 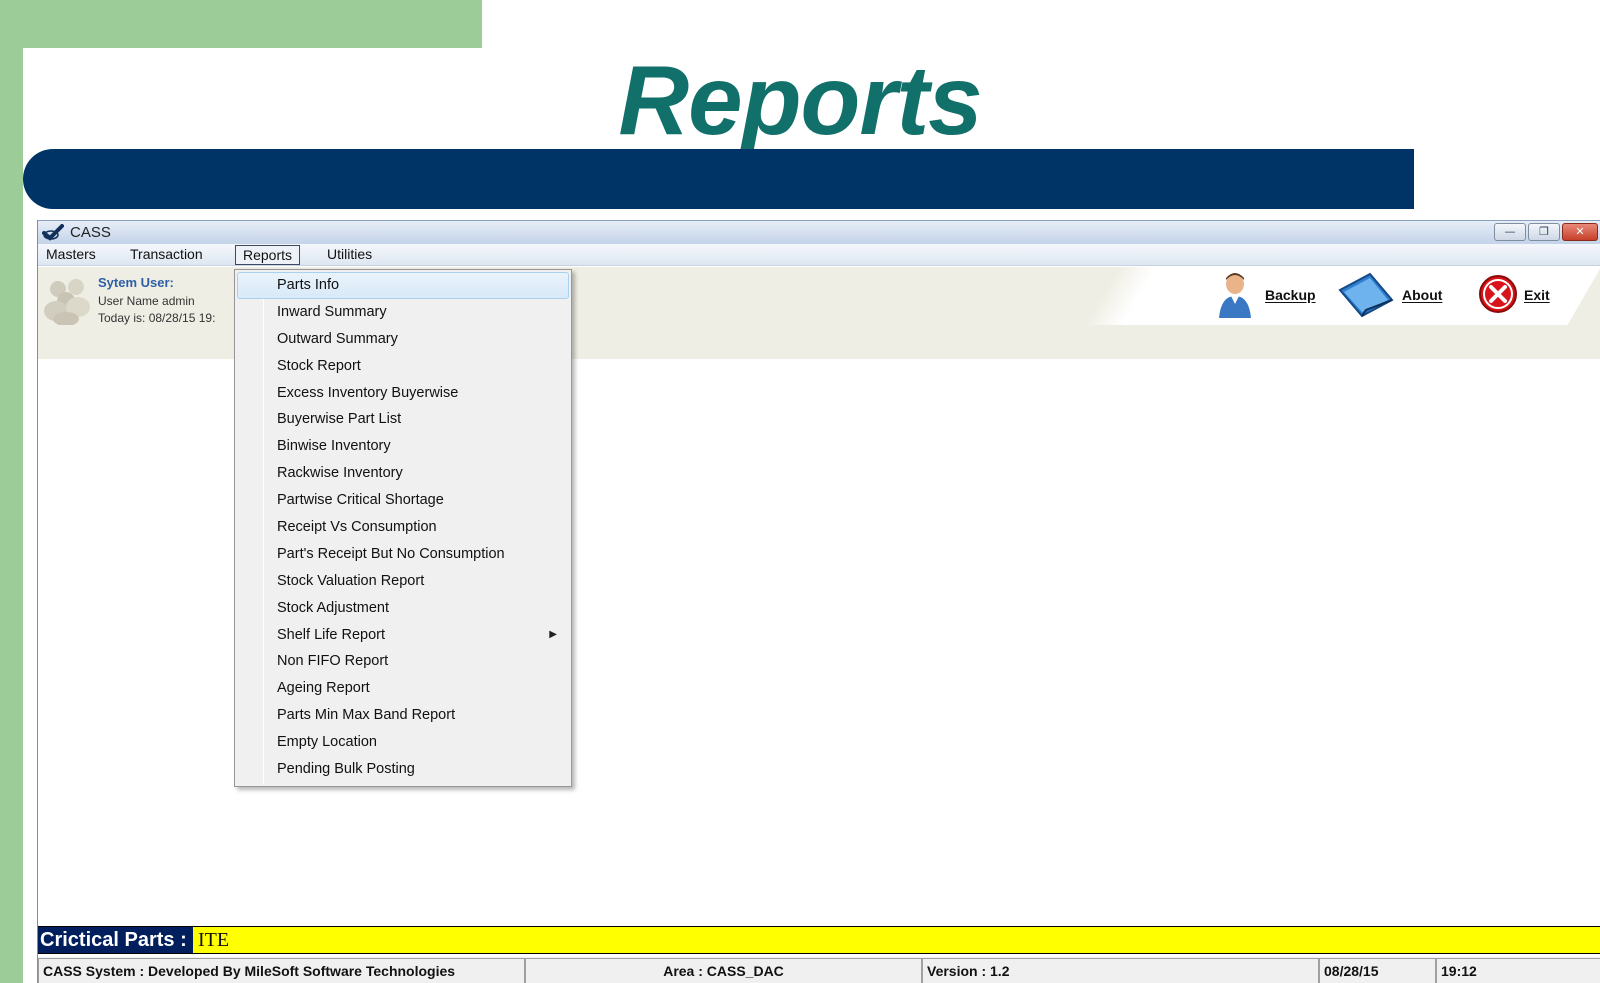 What do you see at coordinates (403, 393) in the screenshot?
I see `menu-item-excess-inventory-buyerwise: Excess Inventory Buyerwise` at bounding box center [403, 393].